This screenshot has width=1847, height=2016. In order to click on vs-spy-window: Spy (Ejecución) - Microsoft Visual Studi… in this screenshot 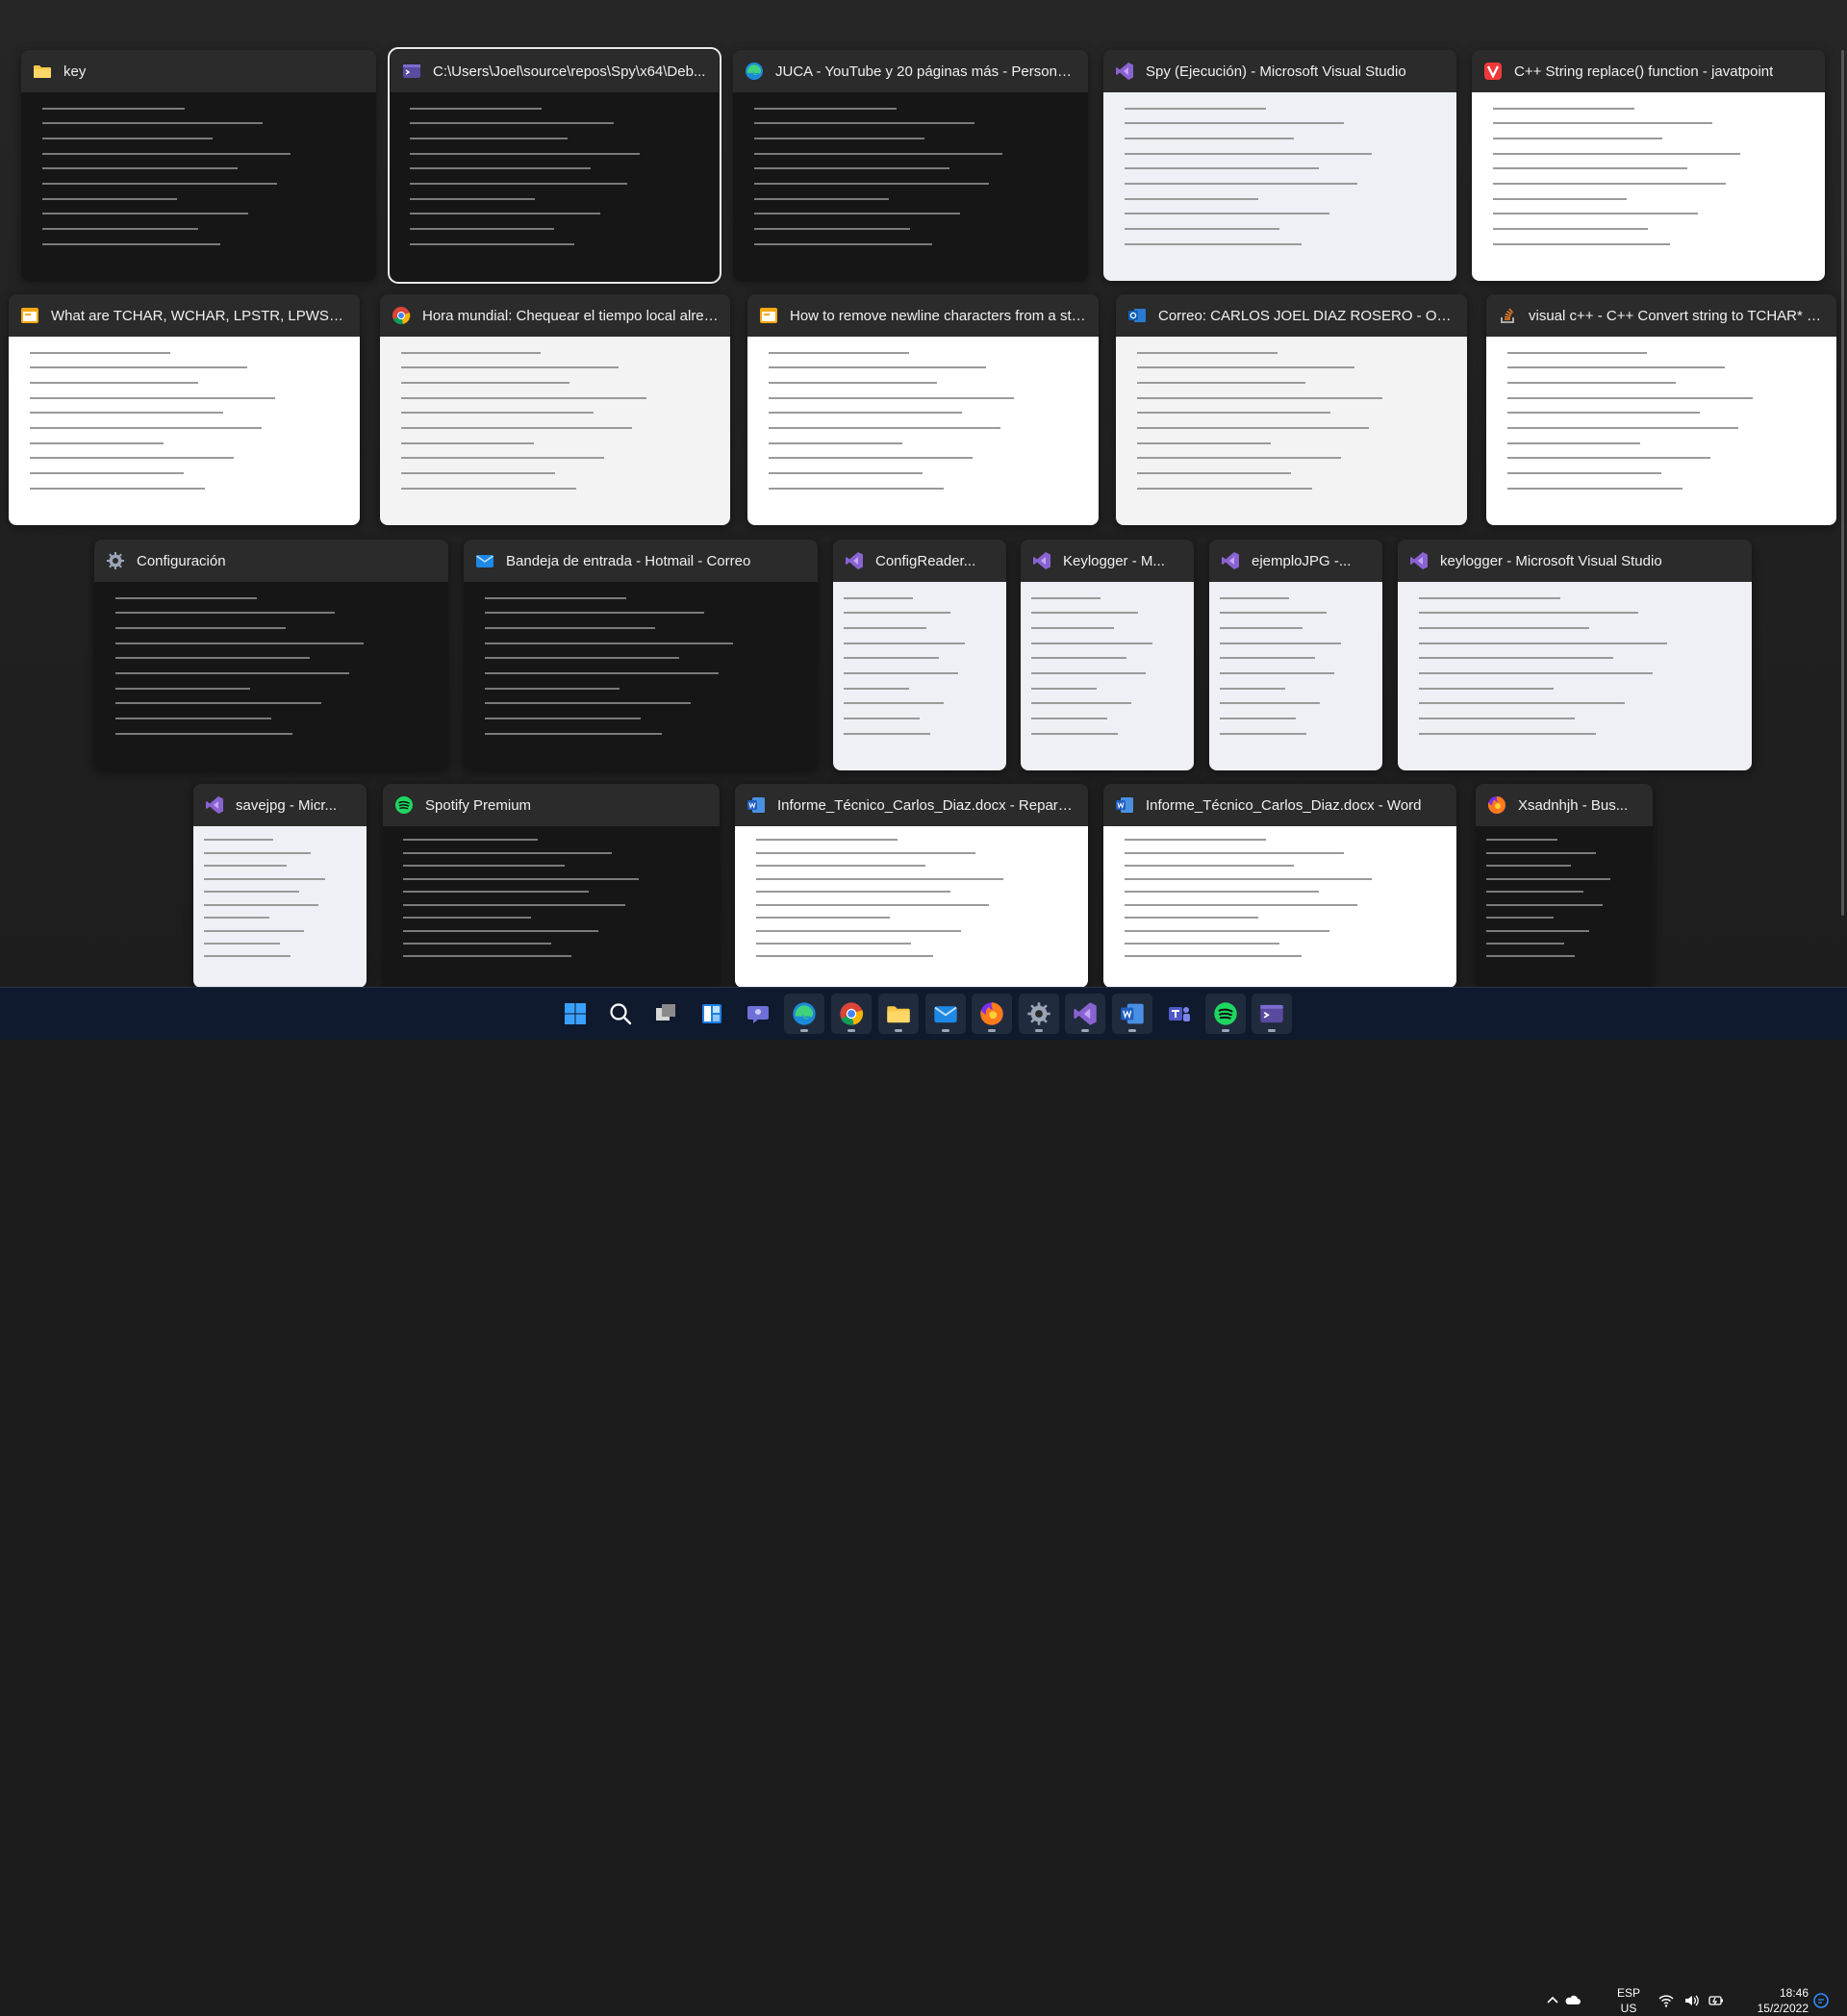, I will do `click(1280, 166)`.